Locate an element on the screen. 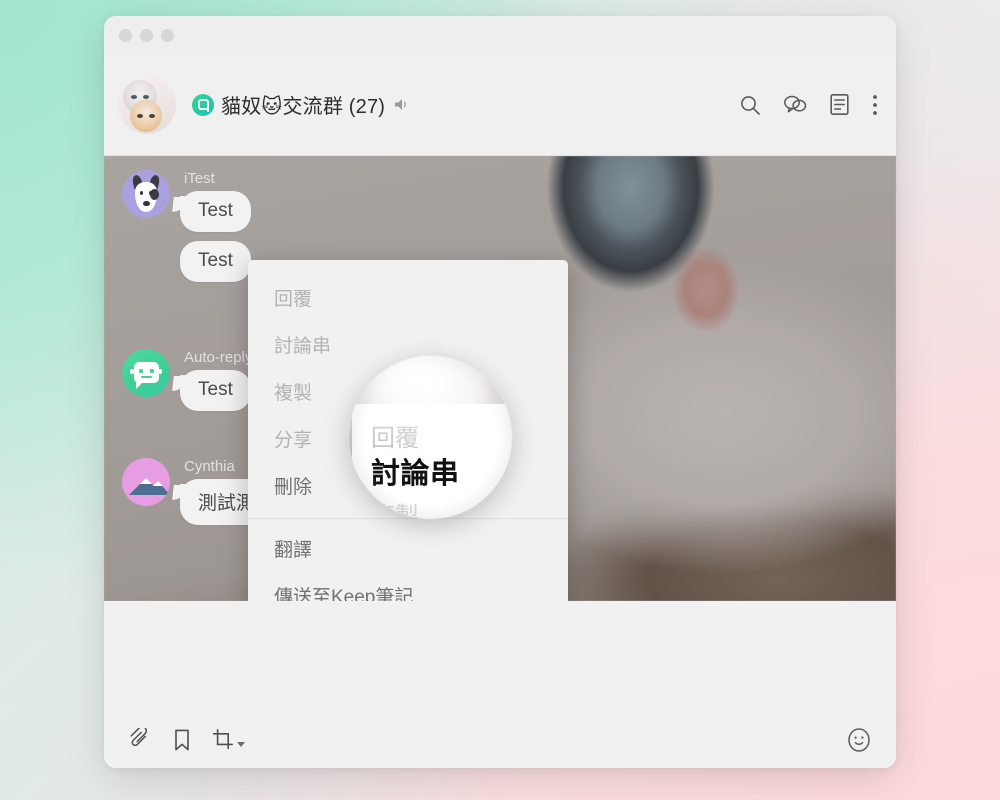 The image size is (1000, 800). dog-eye-left is located at coordinates (141, 193).